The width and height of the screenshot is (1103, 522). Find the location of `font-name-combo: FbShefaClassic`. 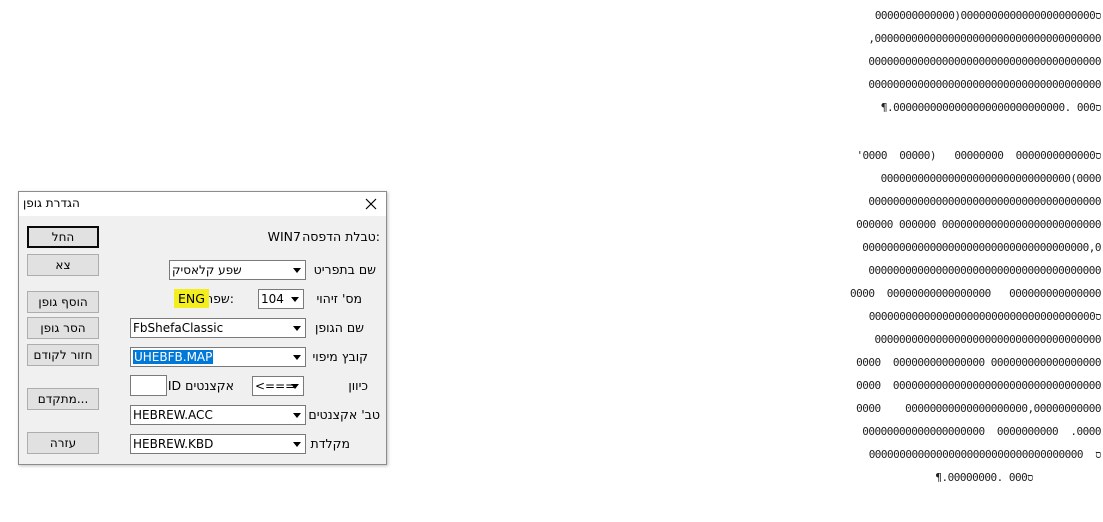

font-name-combo: FbShefaClassic is located at coordinates (218, 328).